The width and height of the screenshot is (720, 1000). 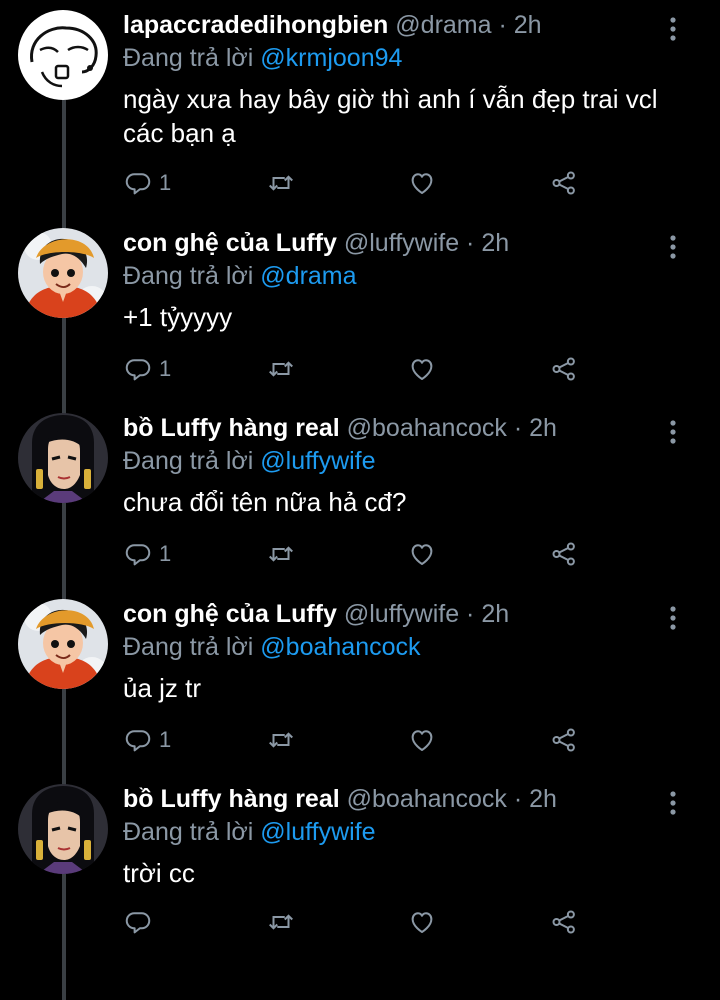 What do you see at coordinates (443, 25) in the screenshot?
I see `user-handle: @drama` at bounding box center [443, 25].